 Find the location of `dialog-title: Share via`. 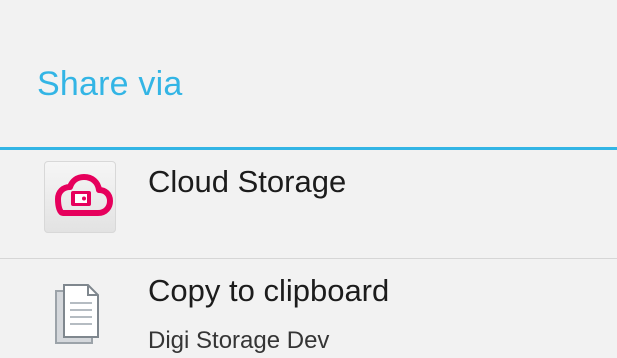

dialog-title: Share via is located at coordinates (110, 84).